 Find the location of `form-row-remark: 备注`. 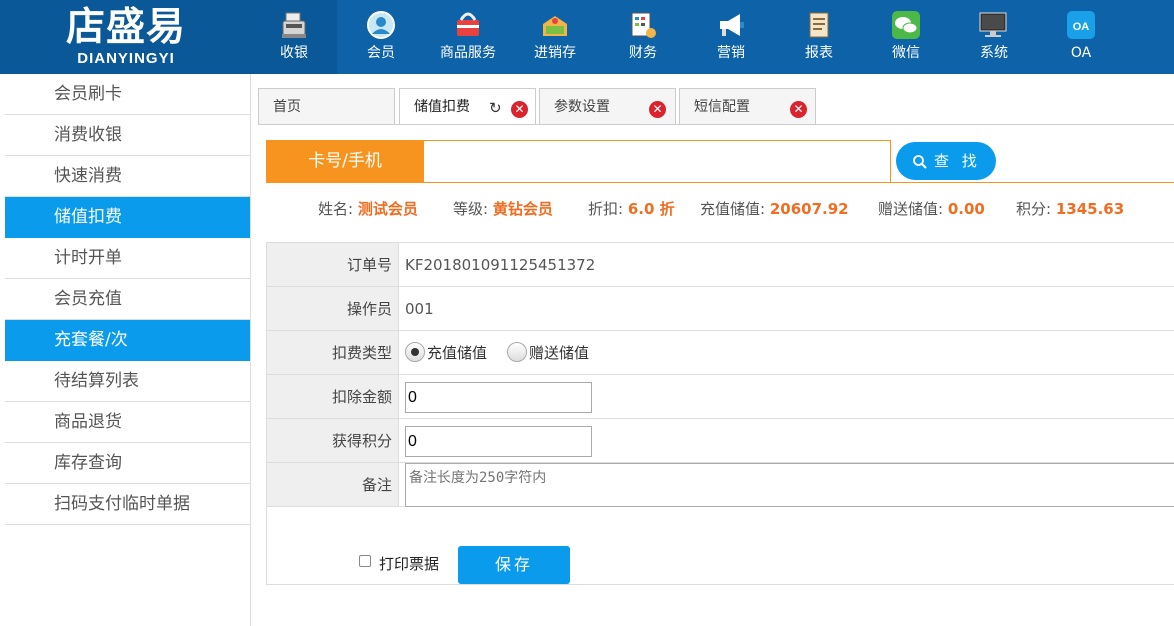

form-row-remark: 备注 is located at coordinates (720, 485).